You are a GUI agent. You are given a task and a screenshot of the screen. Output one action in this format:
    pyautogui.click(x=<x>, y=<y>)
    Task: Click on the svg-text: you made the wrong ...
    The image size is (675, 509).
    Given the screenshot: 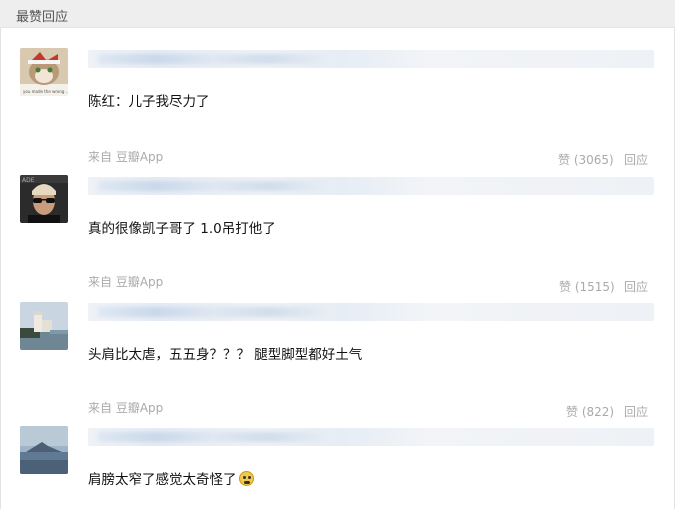 What is the action you would take?
    pyautogui.click(x=45, y=91)
    